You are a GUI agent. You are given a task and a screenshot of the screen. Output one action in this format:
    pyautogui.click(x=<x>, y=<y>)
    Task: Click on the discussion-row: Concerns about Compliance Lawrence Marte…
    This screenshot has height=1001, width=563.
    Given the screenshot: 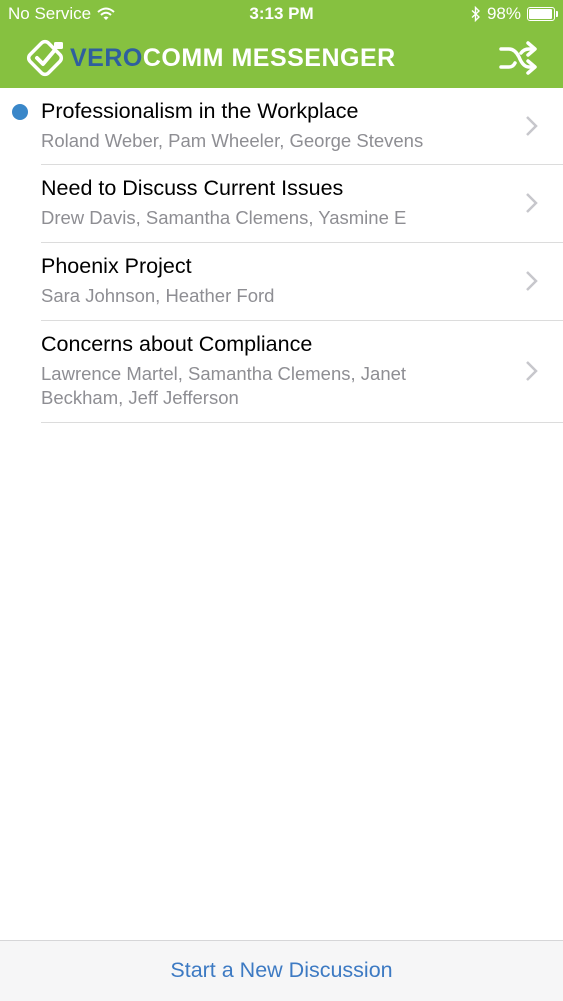 What is the action you would take?
    pyautogui.click(x=281, y=372)
    